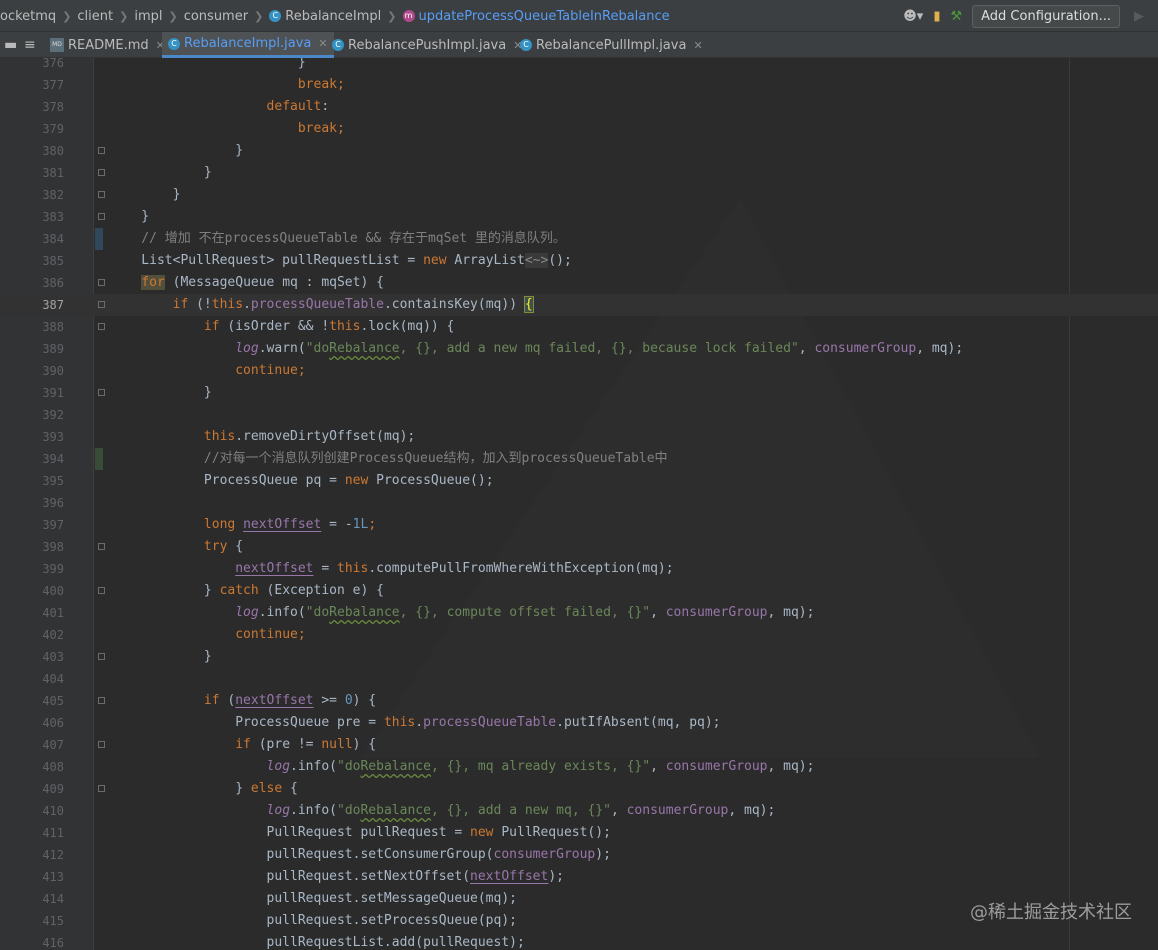 Image resolution: width=1158 pixels, height=950 pixels. I want to click on user-icon: ☻▾, so click(913, 16).